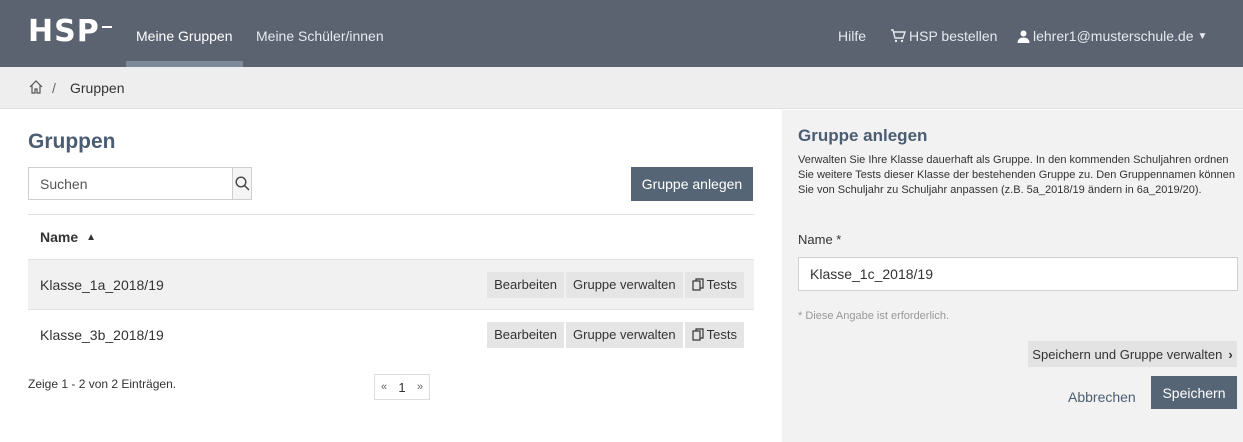 This screenshot has width=1243, height=442. What do you see at coordinates (130, 183) in the screenshot?
I see `search-input` at bounding box center [130, 183].